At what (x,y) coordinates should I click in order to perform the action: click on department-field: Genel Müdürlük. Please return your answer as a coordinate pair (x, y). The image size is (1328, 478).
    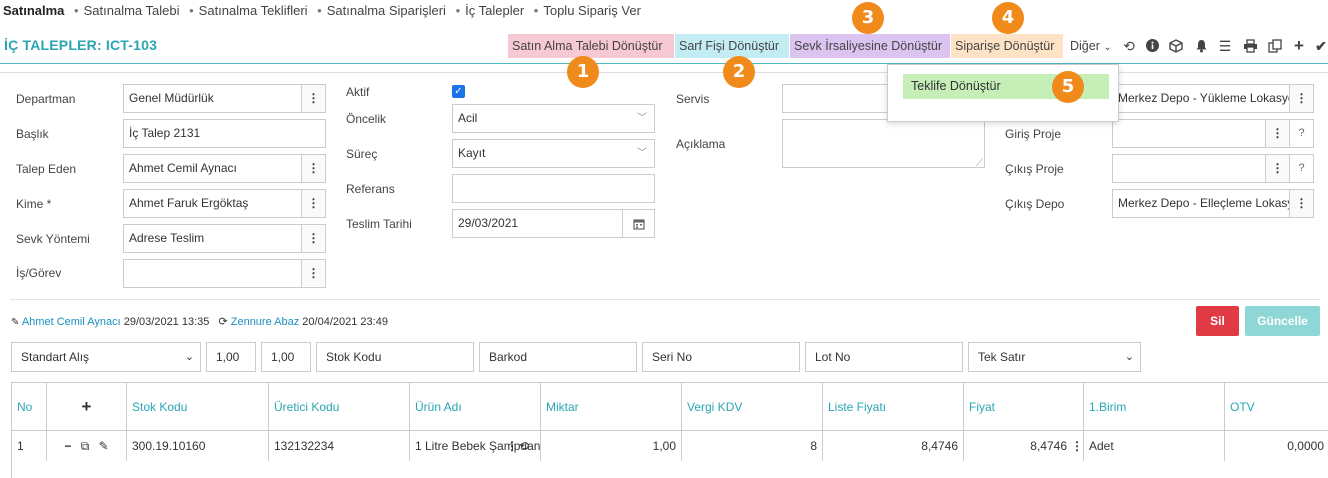
    Looking at the image, I should click on (212, 98).